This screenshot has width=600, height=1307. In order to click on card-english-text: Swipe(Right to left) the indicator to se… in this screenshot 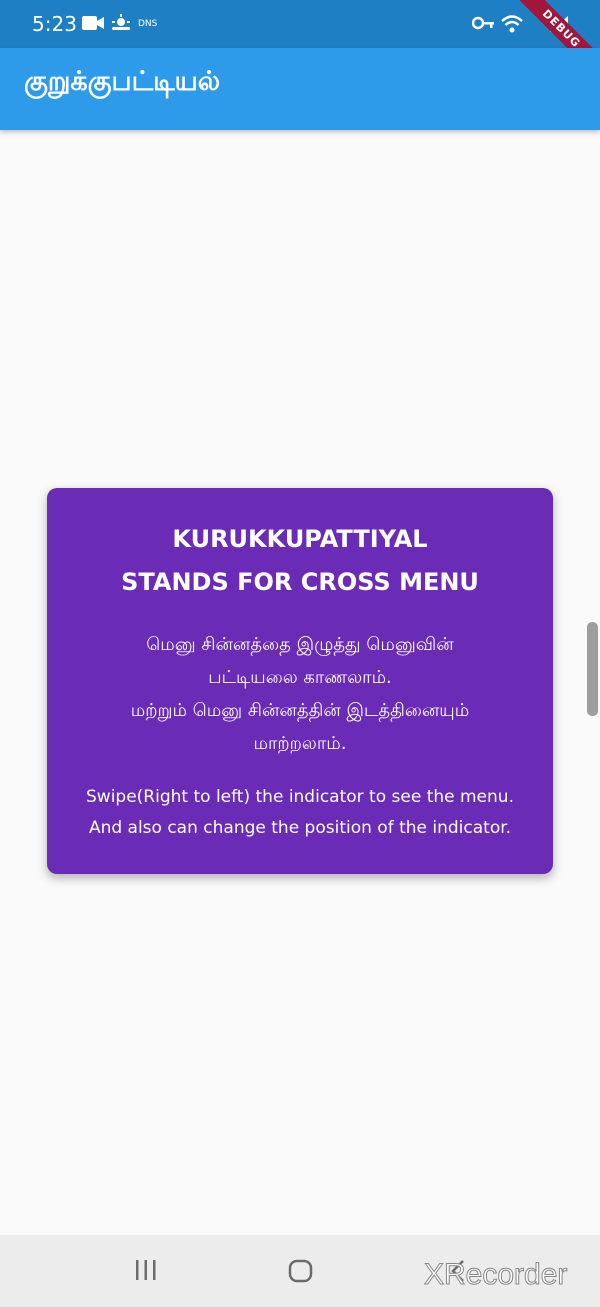, I will do `click(300, 813)`.